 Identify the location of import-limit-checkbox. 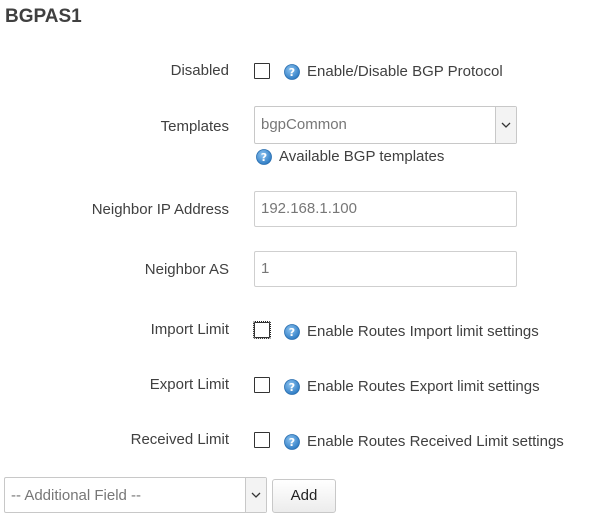
(262, 330).